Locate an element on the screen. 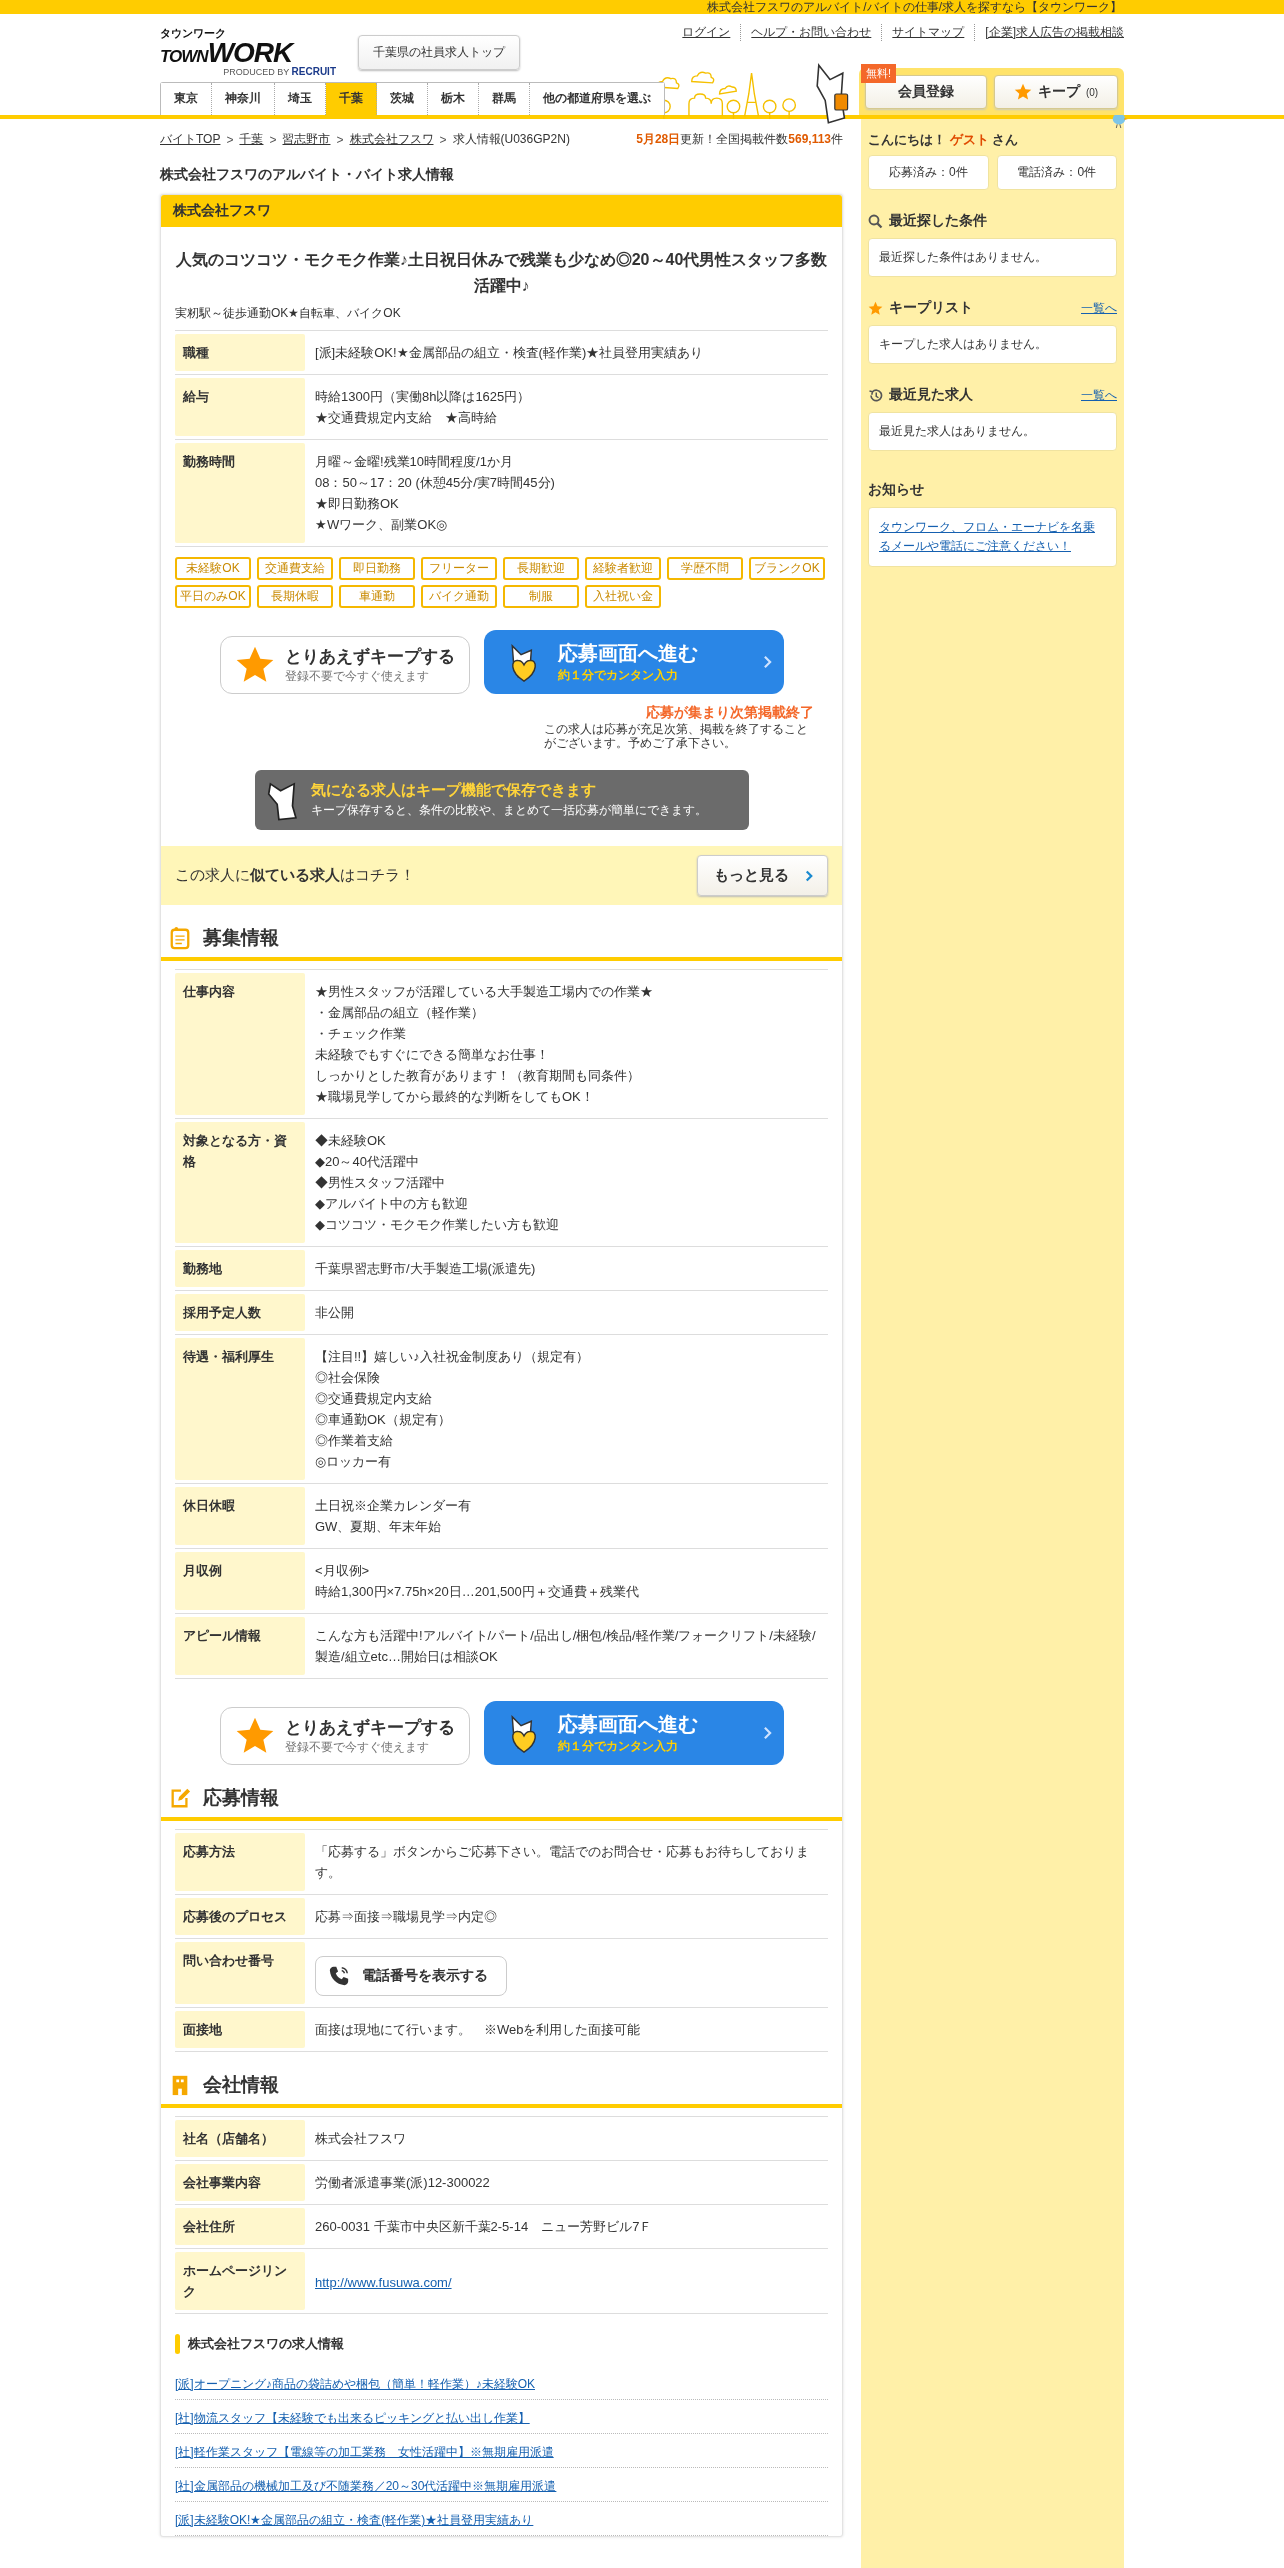  see-more-button: もっと見る is located at coordinates (762, 875).